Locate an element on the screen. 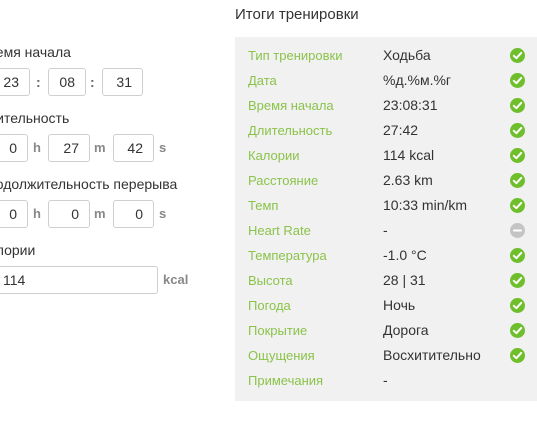 This screenshot has height=424, width=537. break-hours-input: 0 is located at coordinates (14, 214).